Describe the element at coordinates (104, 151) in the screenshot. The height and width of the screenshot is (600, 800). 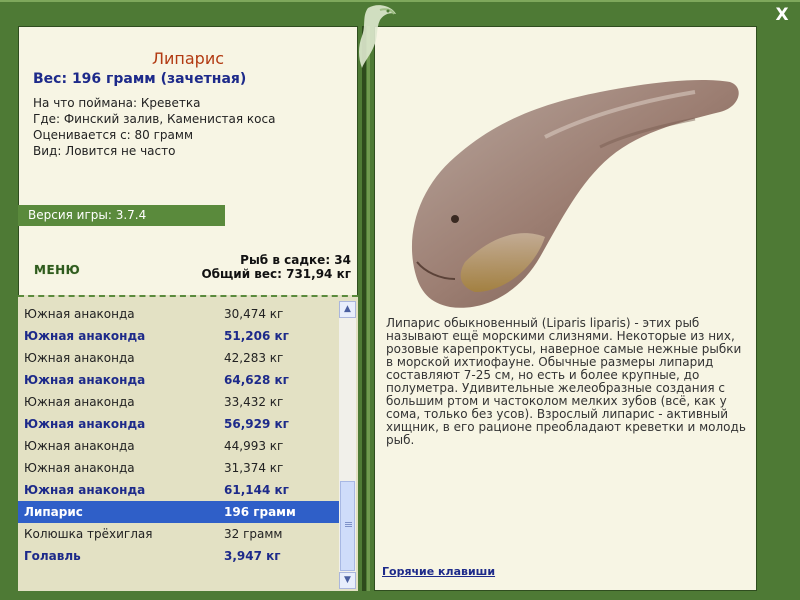
I see `fish-kind: Вид: Ловится не часто` at that location.